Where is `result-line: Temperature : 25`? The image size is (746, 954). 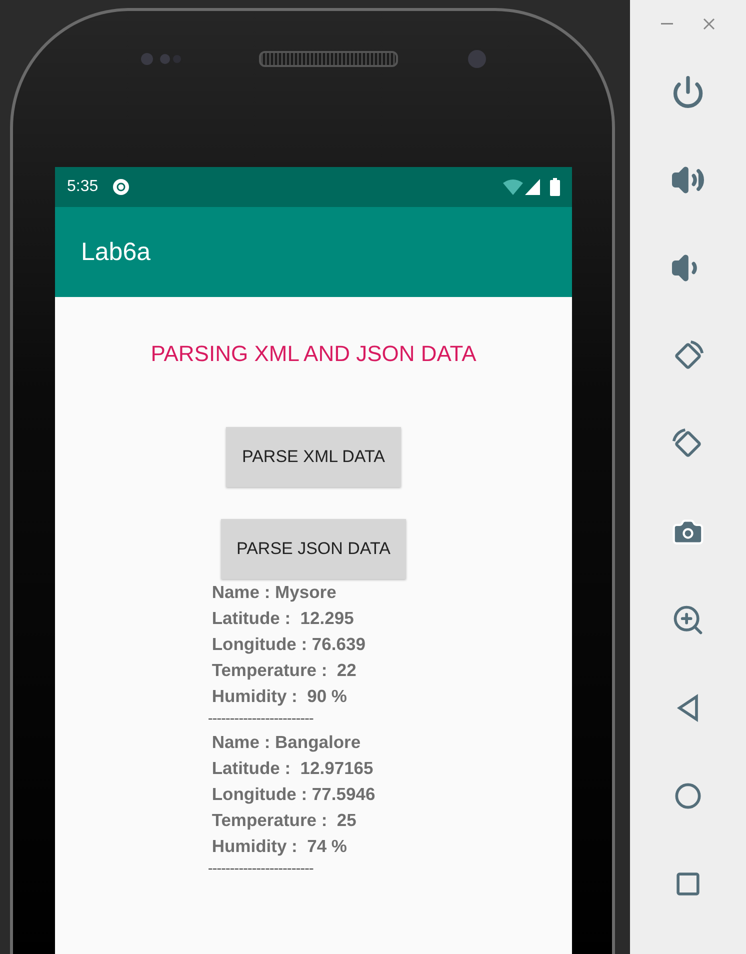
result-line: Temperature : 25 is located at coordinates (283, 820).